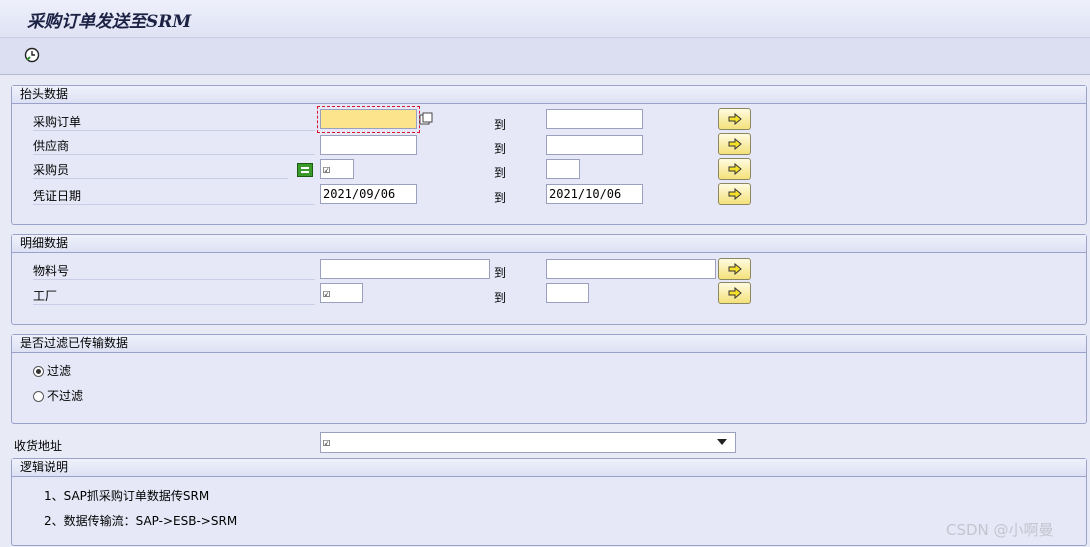 This screenshot has height=547, width=1090. What do you see at coordinates (59, 371) in the screenshot?
I see `radio-label: 过滤` at bounding box center [59, 371].